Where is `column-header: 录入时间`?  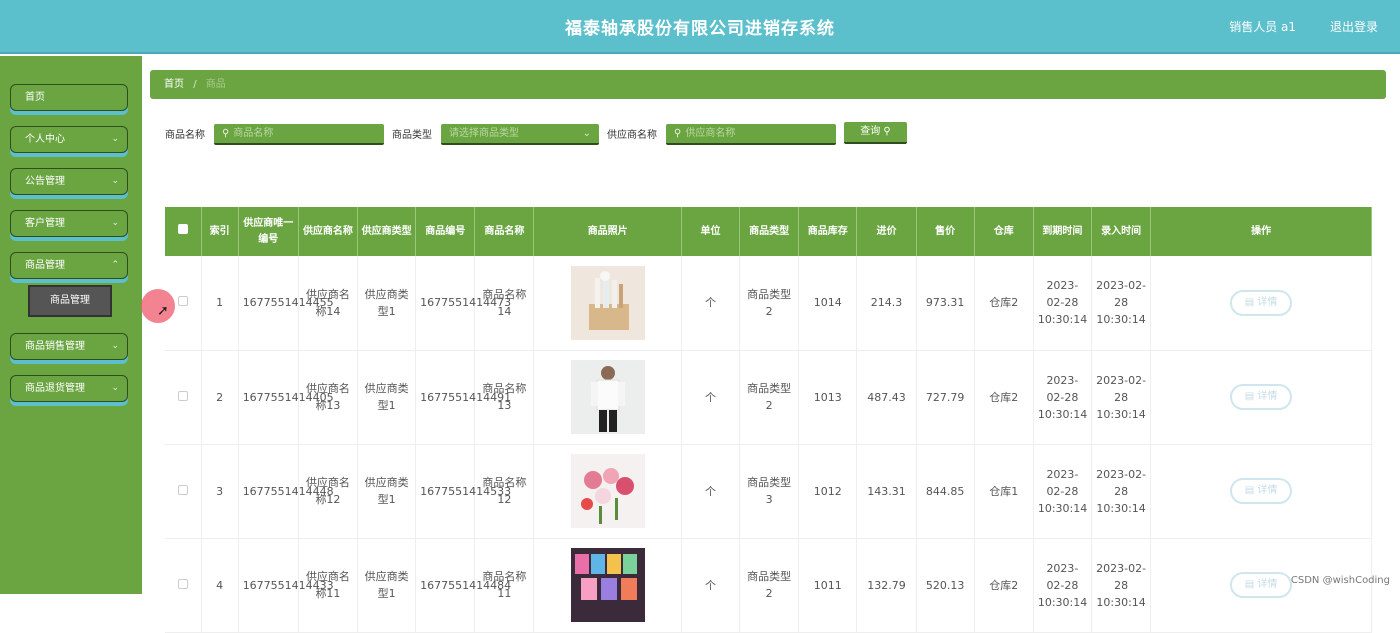 column-header: 录入时间 is located at coordinates (1121, 231).